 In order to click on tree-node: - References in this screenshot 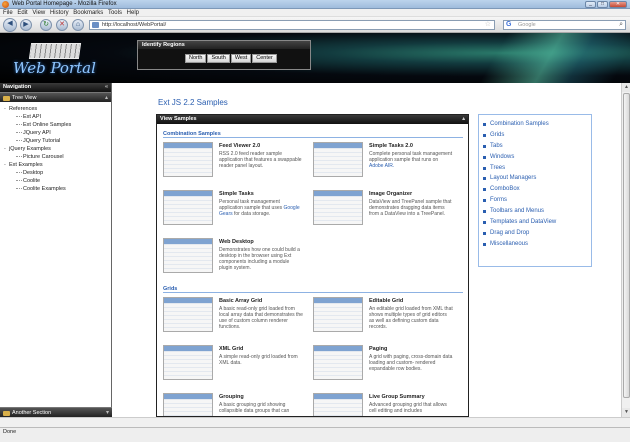, I will do `click(56, 109)`.